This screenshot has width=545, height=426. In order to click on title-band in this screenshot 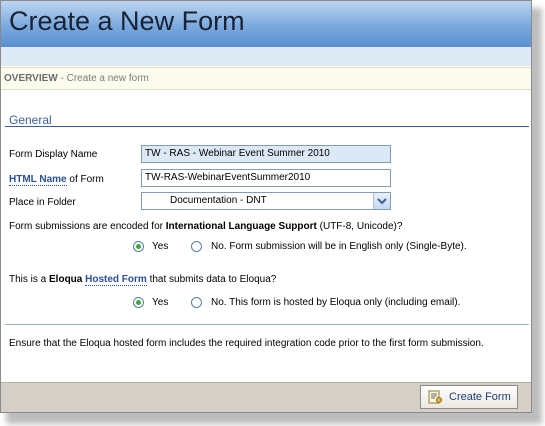, I will do `click(266, 56)`.